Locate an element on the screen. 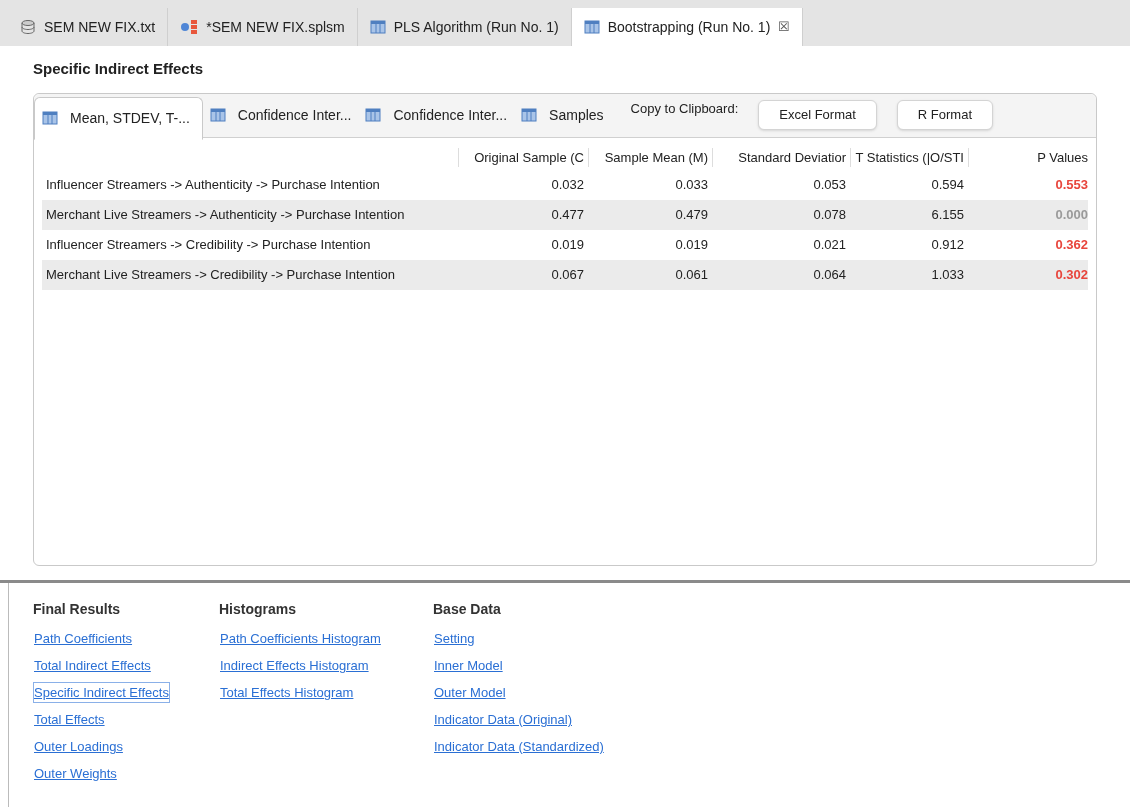  p-value-cell-text: 0.000 is located at coordinates (1071, 214).